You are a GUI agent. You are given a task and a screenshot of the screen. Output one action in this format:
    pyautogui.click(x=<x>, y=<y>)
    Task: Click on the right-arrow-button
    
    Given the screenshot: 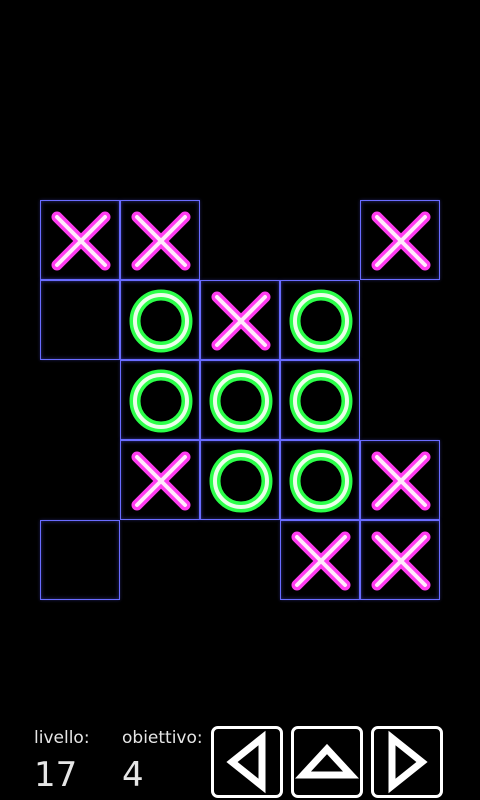 What is the action you would take?
    pyautogui.click(x=407, y=762)
    